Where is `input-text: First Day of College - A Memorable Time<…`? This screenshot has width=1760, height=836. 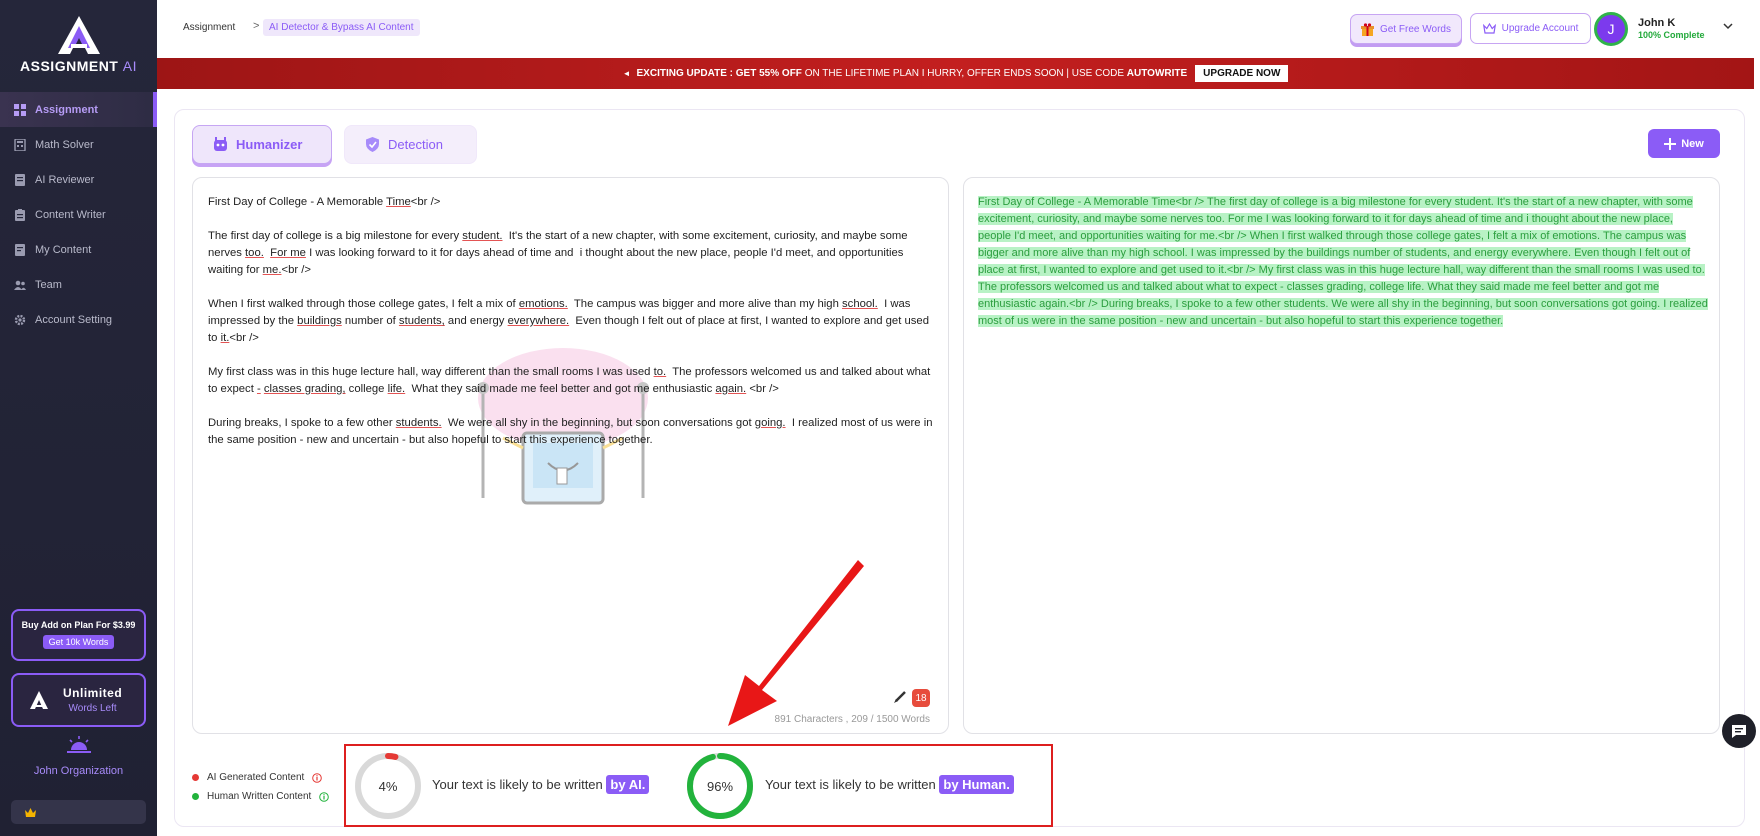 input-text: First Day of College - A Memorable Time<… is located at coordinates (570, 330).